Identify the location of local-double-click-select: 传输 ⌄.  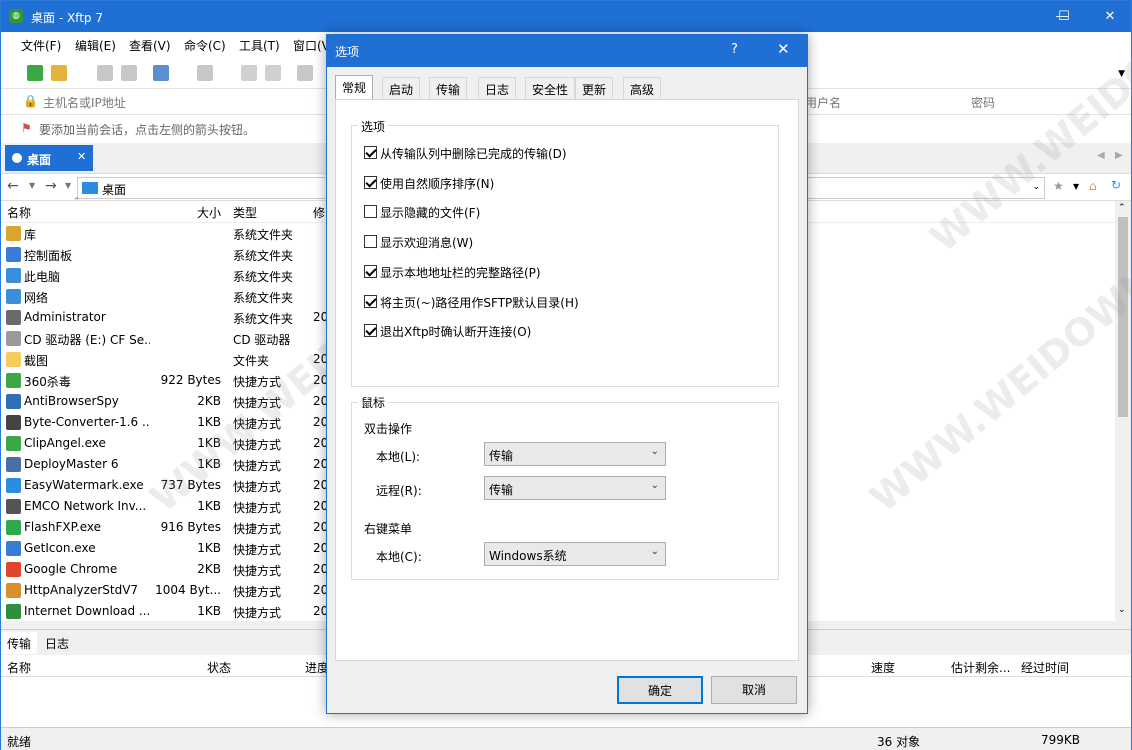
(575, 454).